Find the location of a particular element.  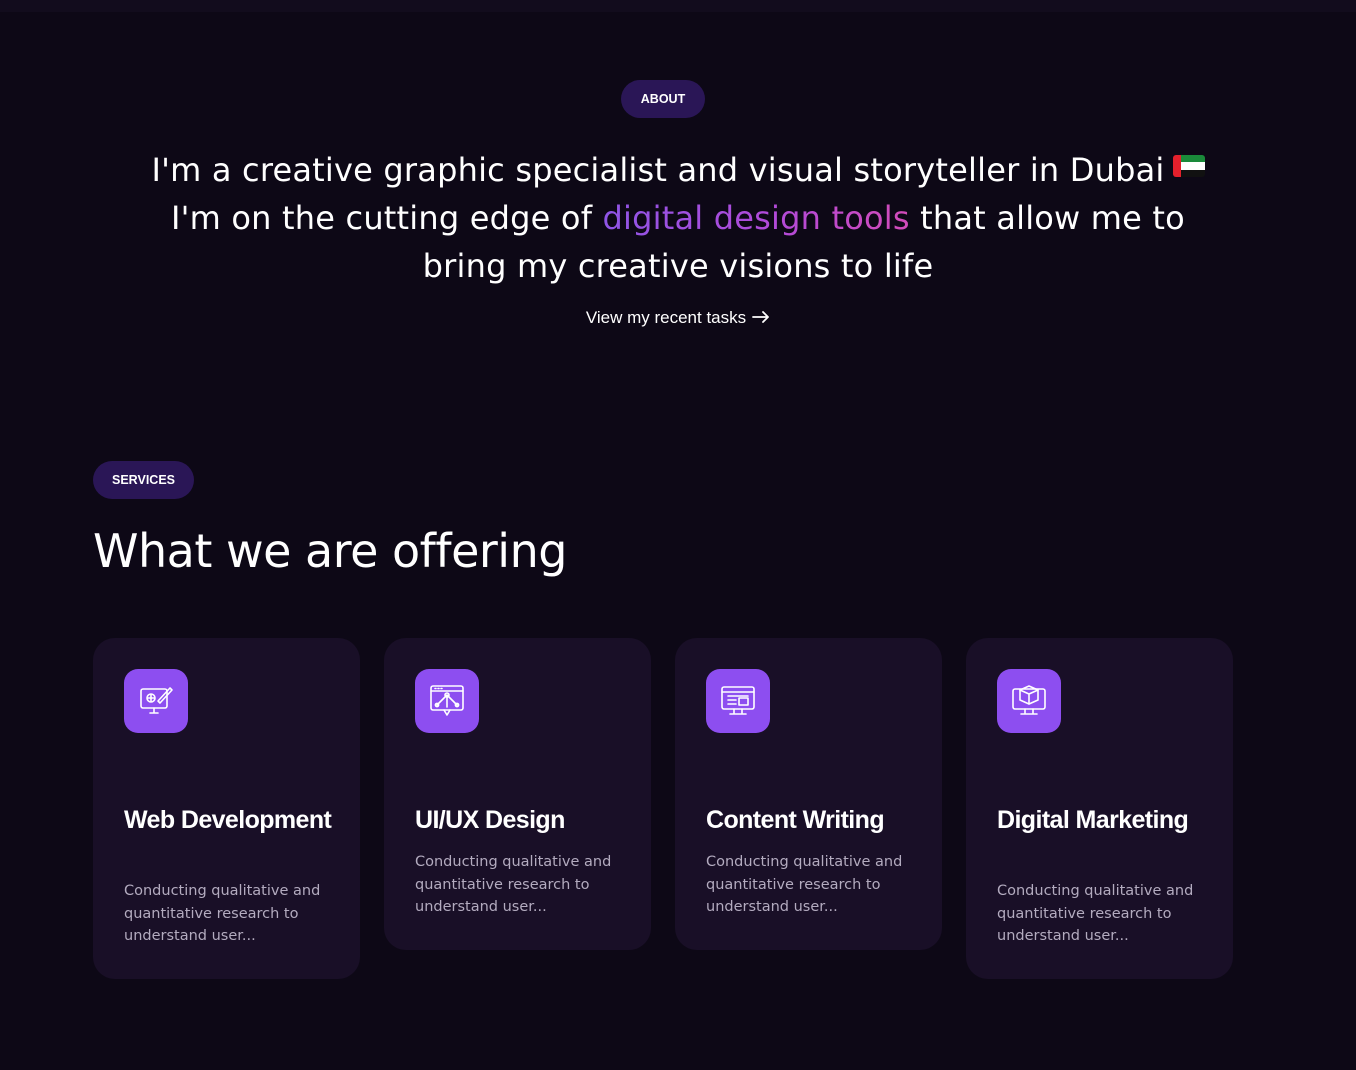

services-title: What we are offering is located at coordinates (330, 551).